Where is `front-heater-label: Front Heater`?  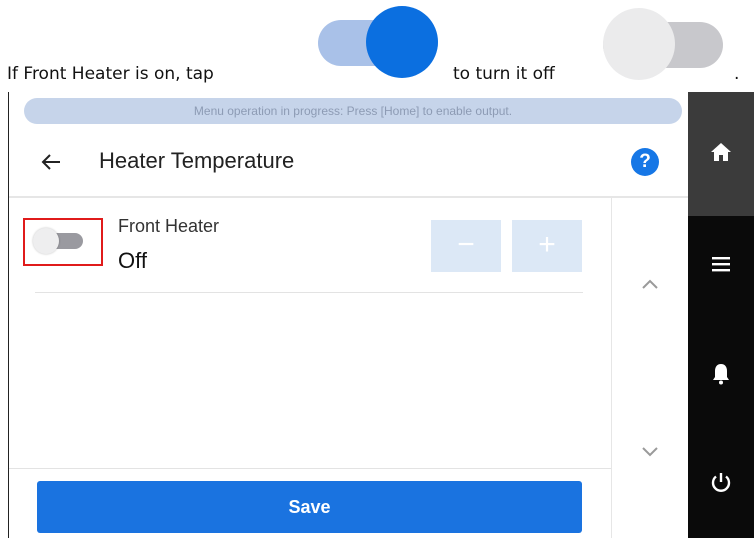 front-heater-label: Front Heater is located at coordinates (169, 226).